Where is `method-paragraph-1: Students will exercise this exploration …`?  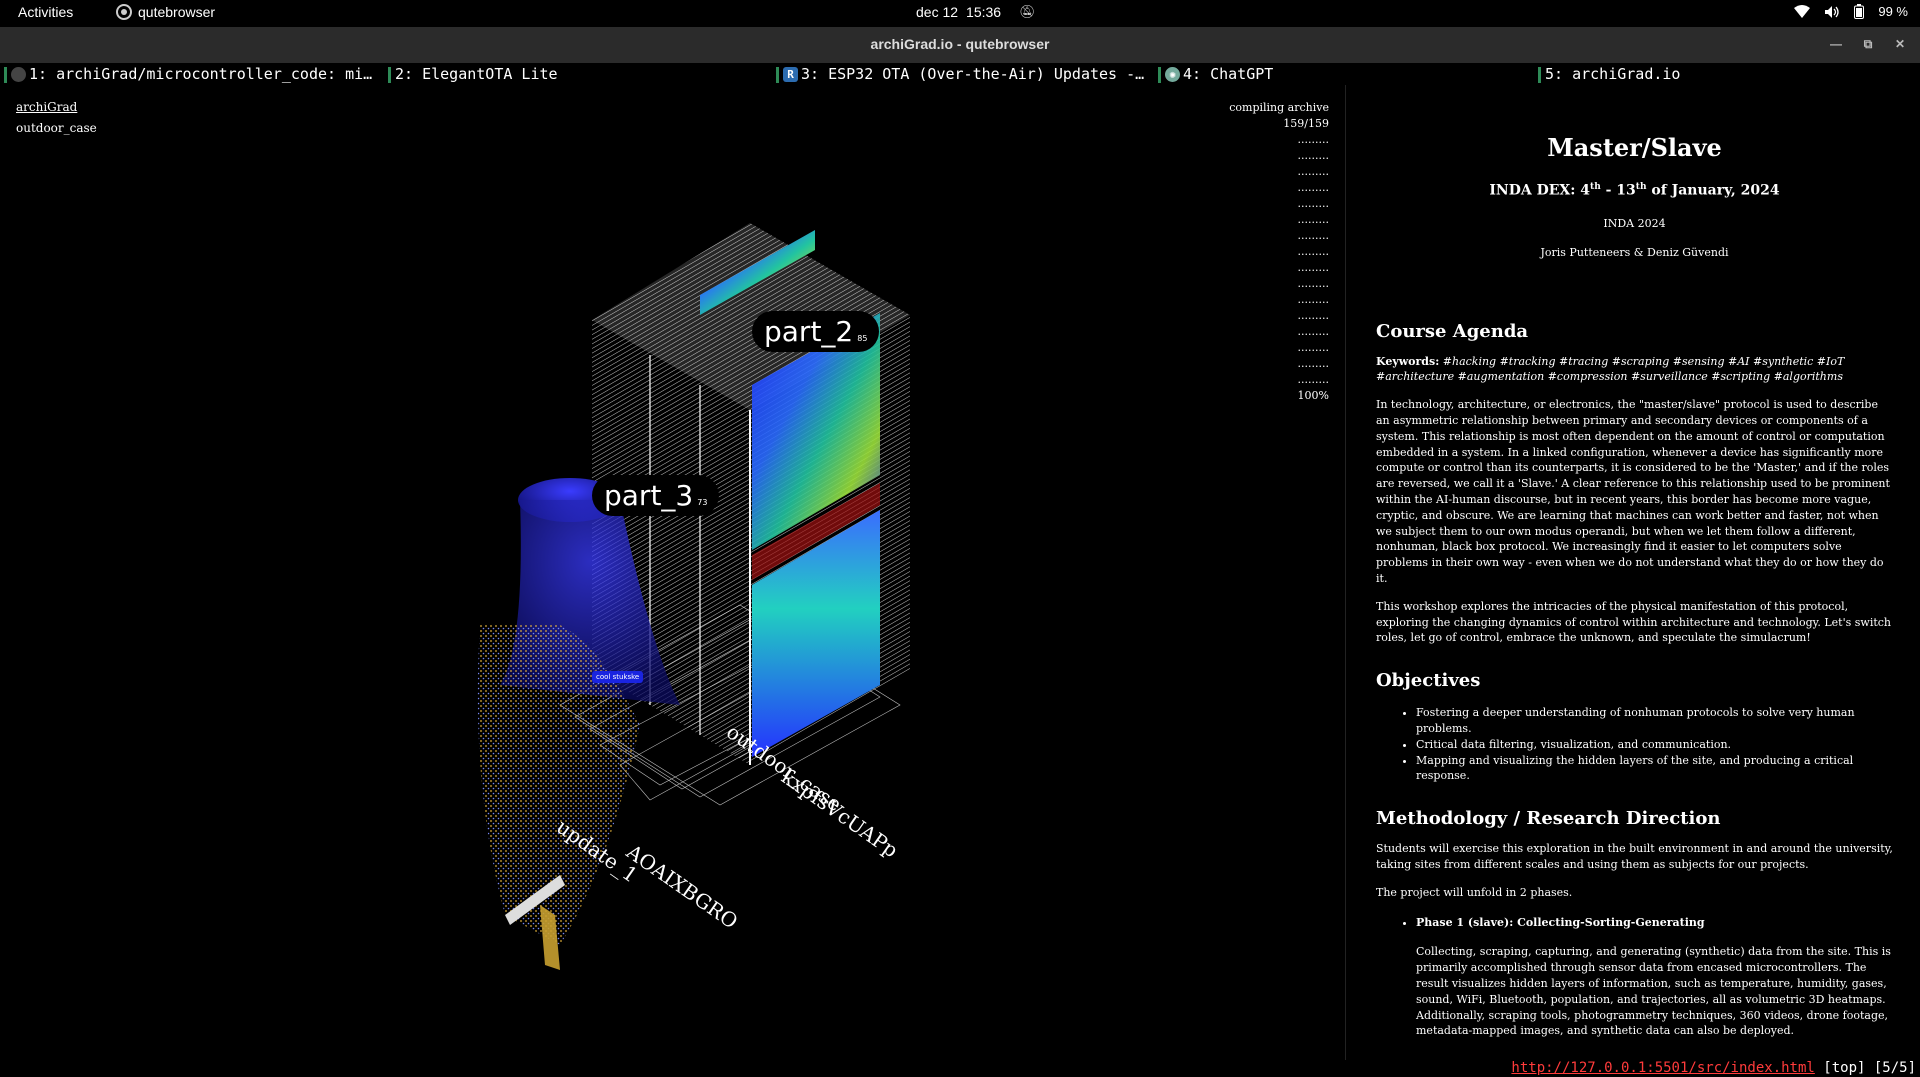
method-paragraph-1: Students will exercise this exploration … is located at coordinates (1634, 856).